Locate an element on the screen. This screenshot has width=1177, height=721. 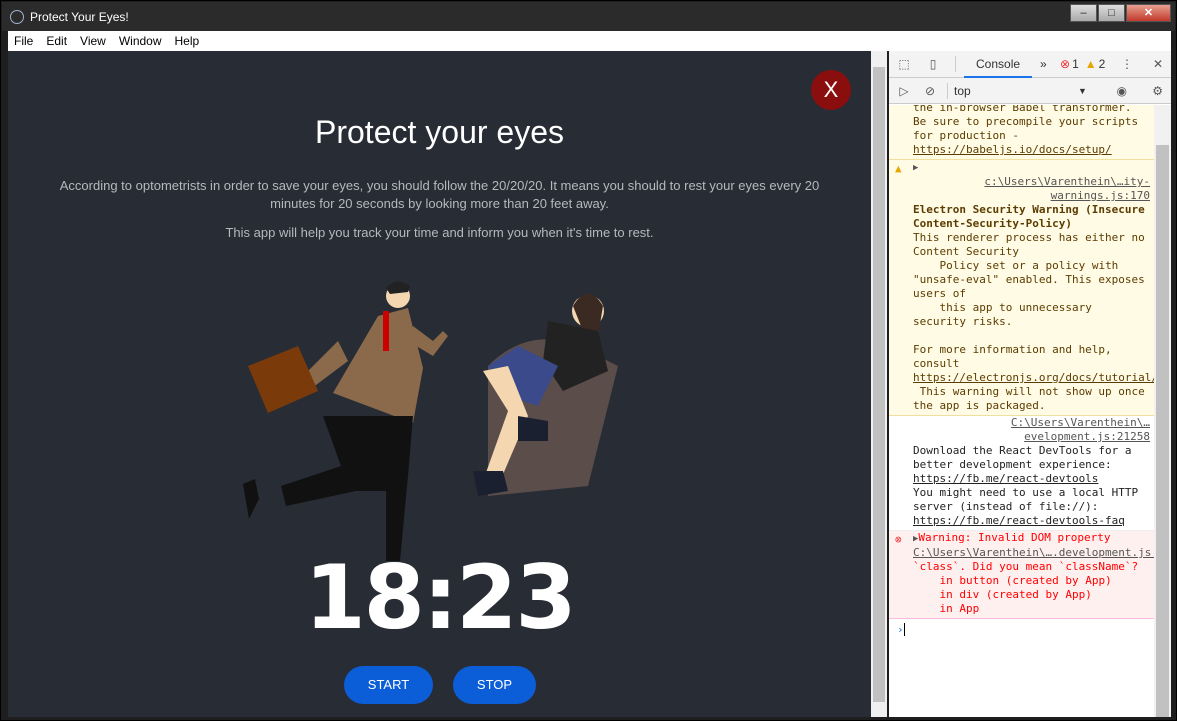
app-scrollbar is located at coordinates (879, 384).